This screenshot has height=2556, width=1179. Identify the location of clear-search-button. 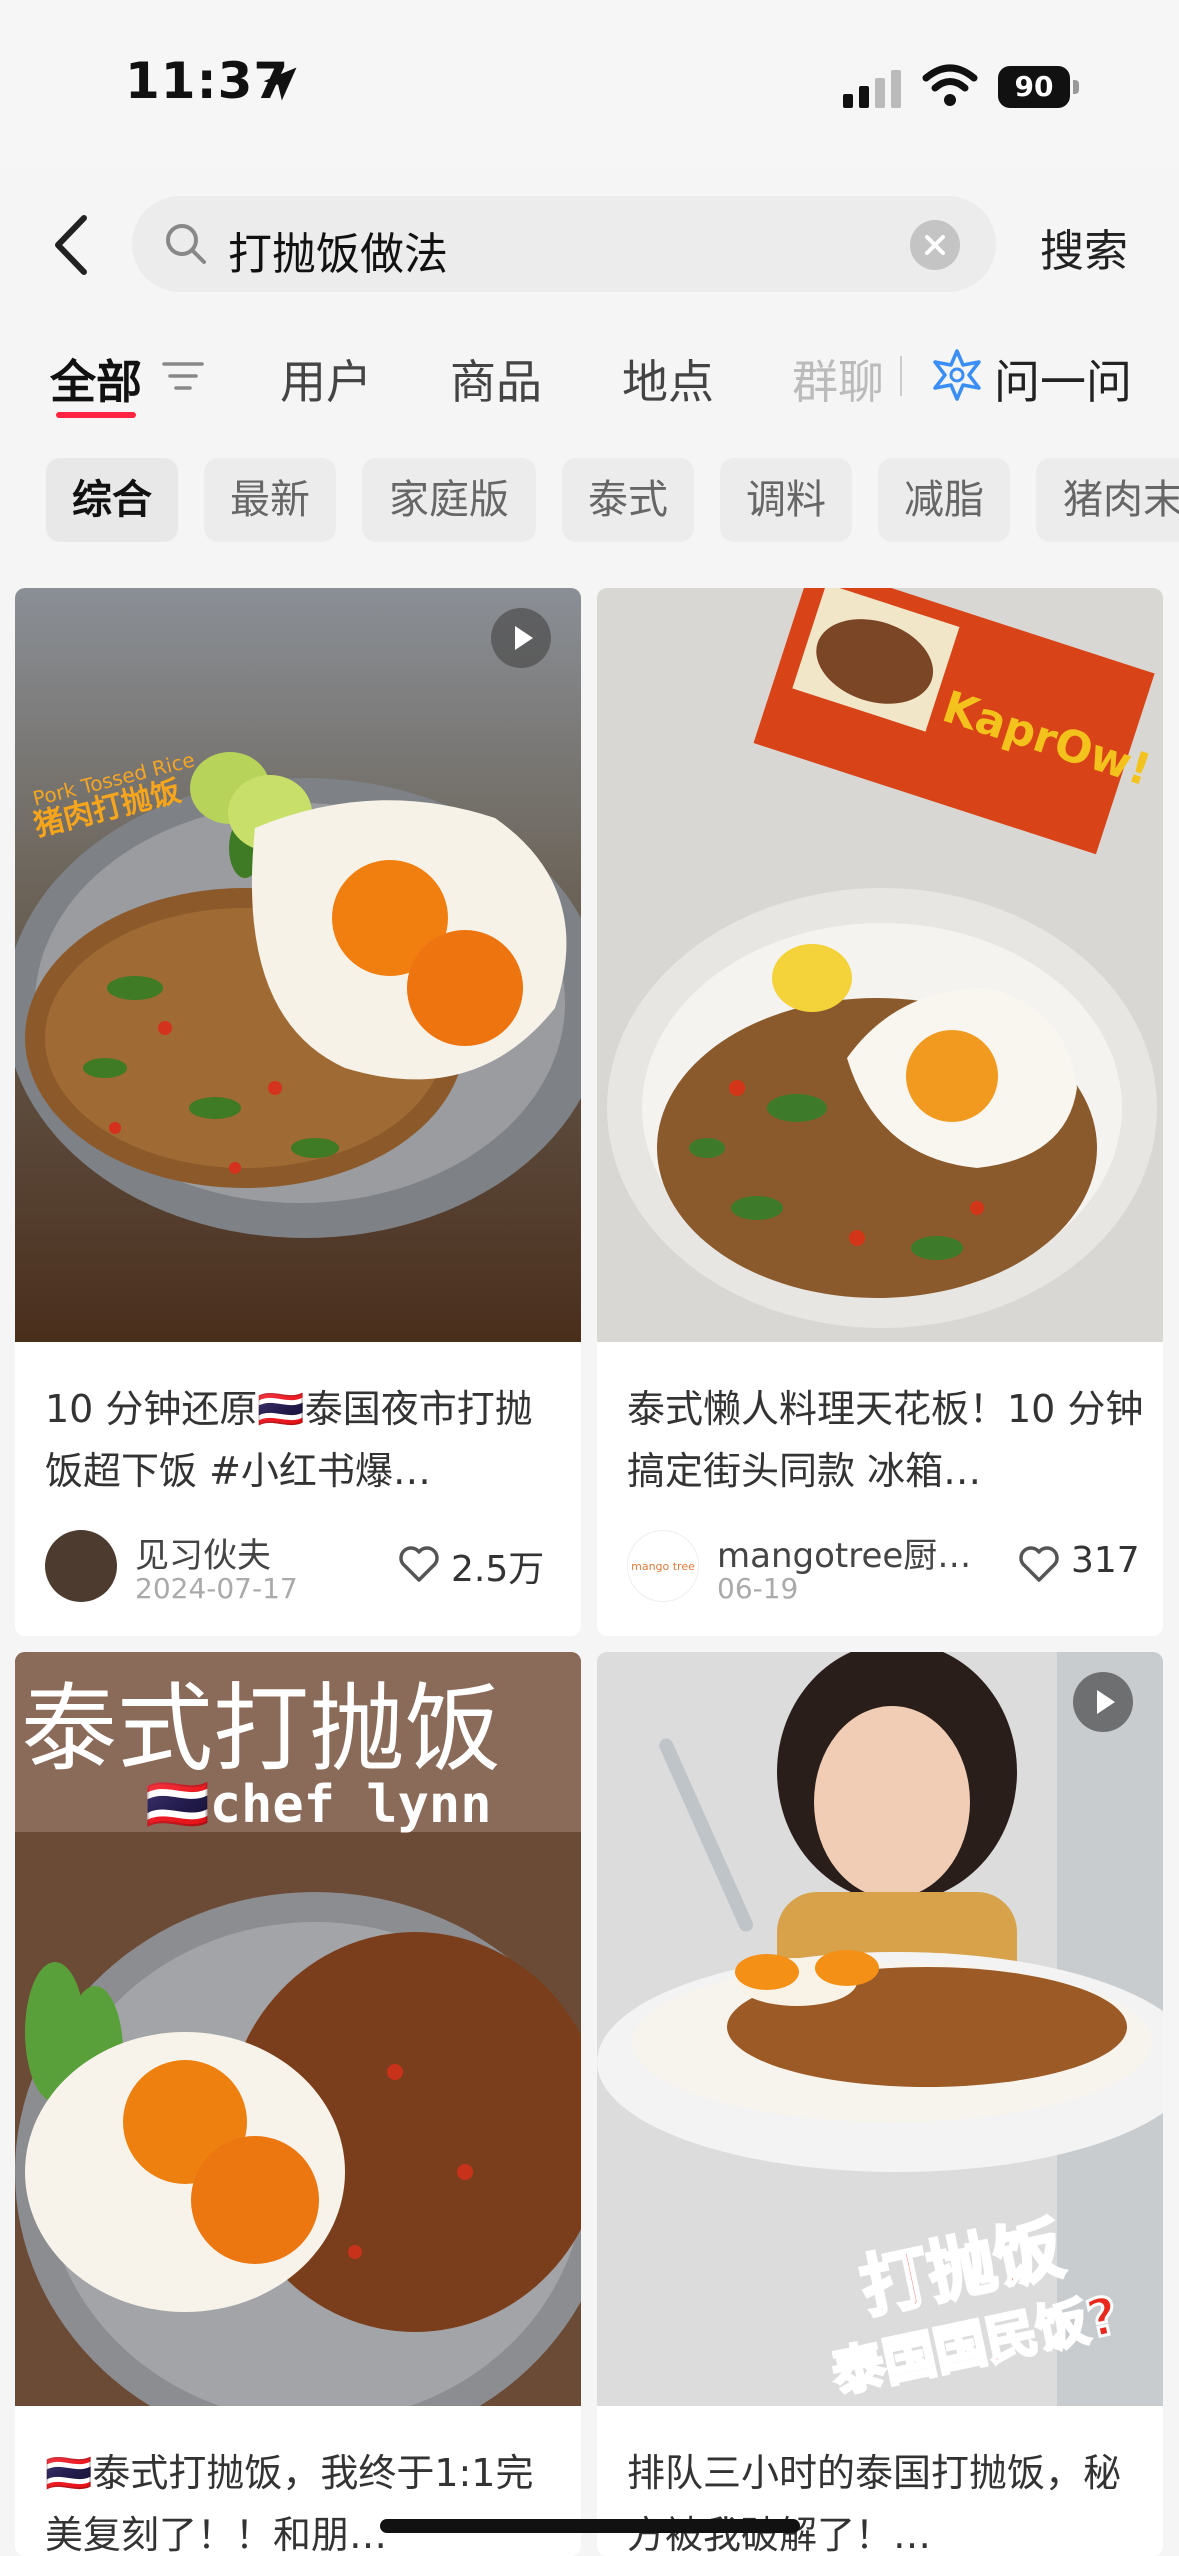
(935, 245).